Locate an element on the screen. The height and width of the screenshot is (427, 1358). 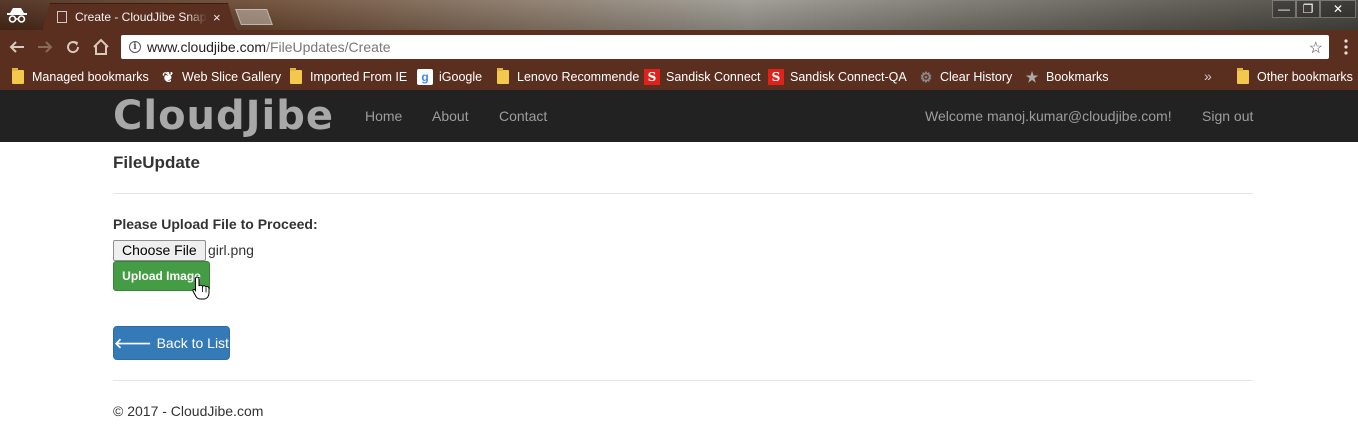
bookmark-label: Sandisk Connect-QA is located at coordinates (848, 77).